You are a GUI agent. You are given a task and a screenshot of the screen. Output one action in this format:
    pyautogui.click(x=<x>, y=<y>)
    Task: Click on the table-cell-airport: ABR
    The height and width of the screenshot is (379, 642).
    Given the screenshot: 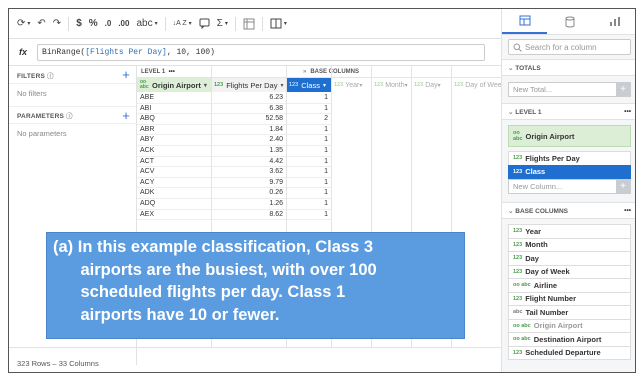 What is the action you would take?
    pyautogui.click(x=175, y=130)
    